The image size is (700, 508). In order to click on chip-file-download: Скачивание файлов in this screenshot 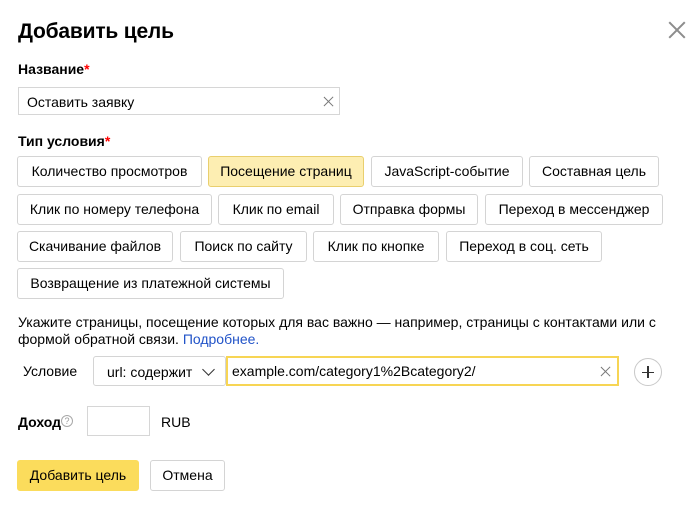, I will do `click(95, 246)`.